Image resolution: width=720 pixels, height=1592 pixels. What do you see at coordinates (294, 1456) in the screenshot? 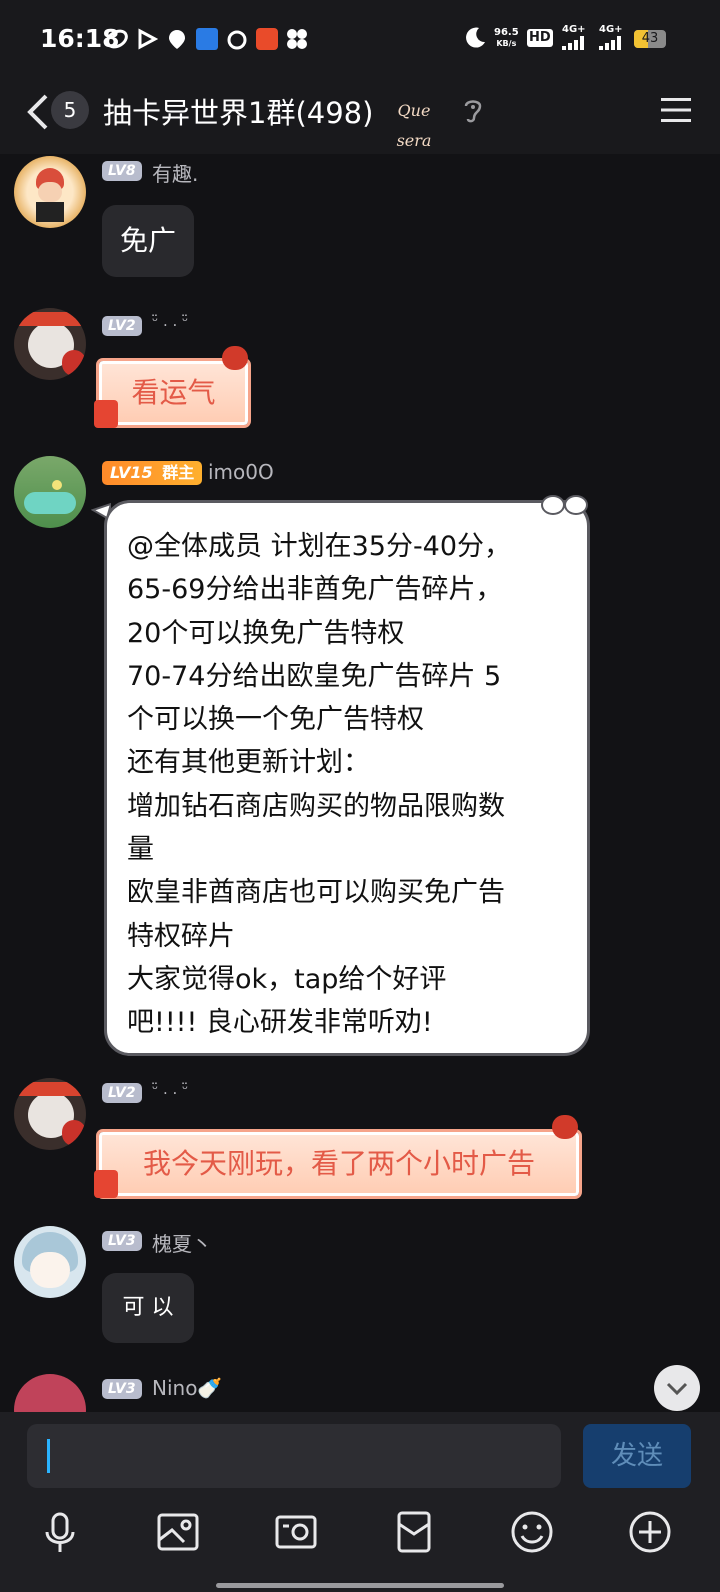
I see `message-input` at bounding box center [294, 1456].